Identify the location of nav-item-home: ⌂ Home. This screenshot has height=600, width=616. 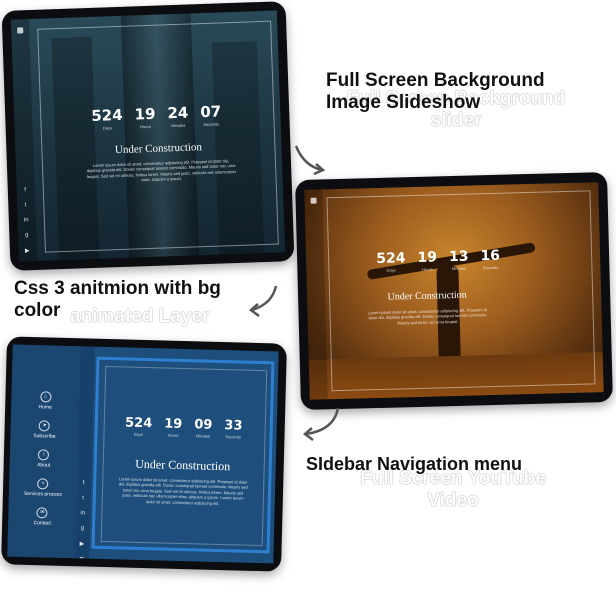
(45, 401).